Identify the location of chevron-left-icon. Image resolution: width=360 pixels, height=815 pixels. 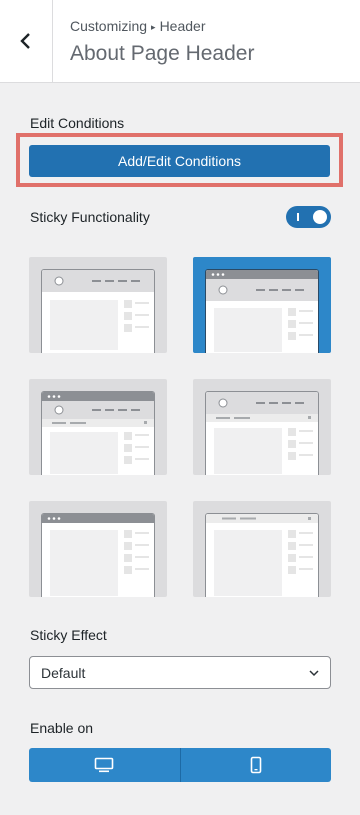
(25, 41).